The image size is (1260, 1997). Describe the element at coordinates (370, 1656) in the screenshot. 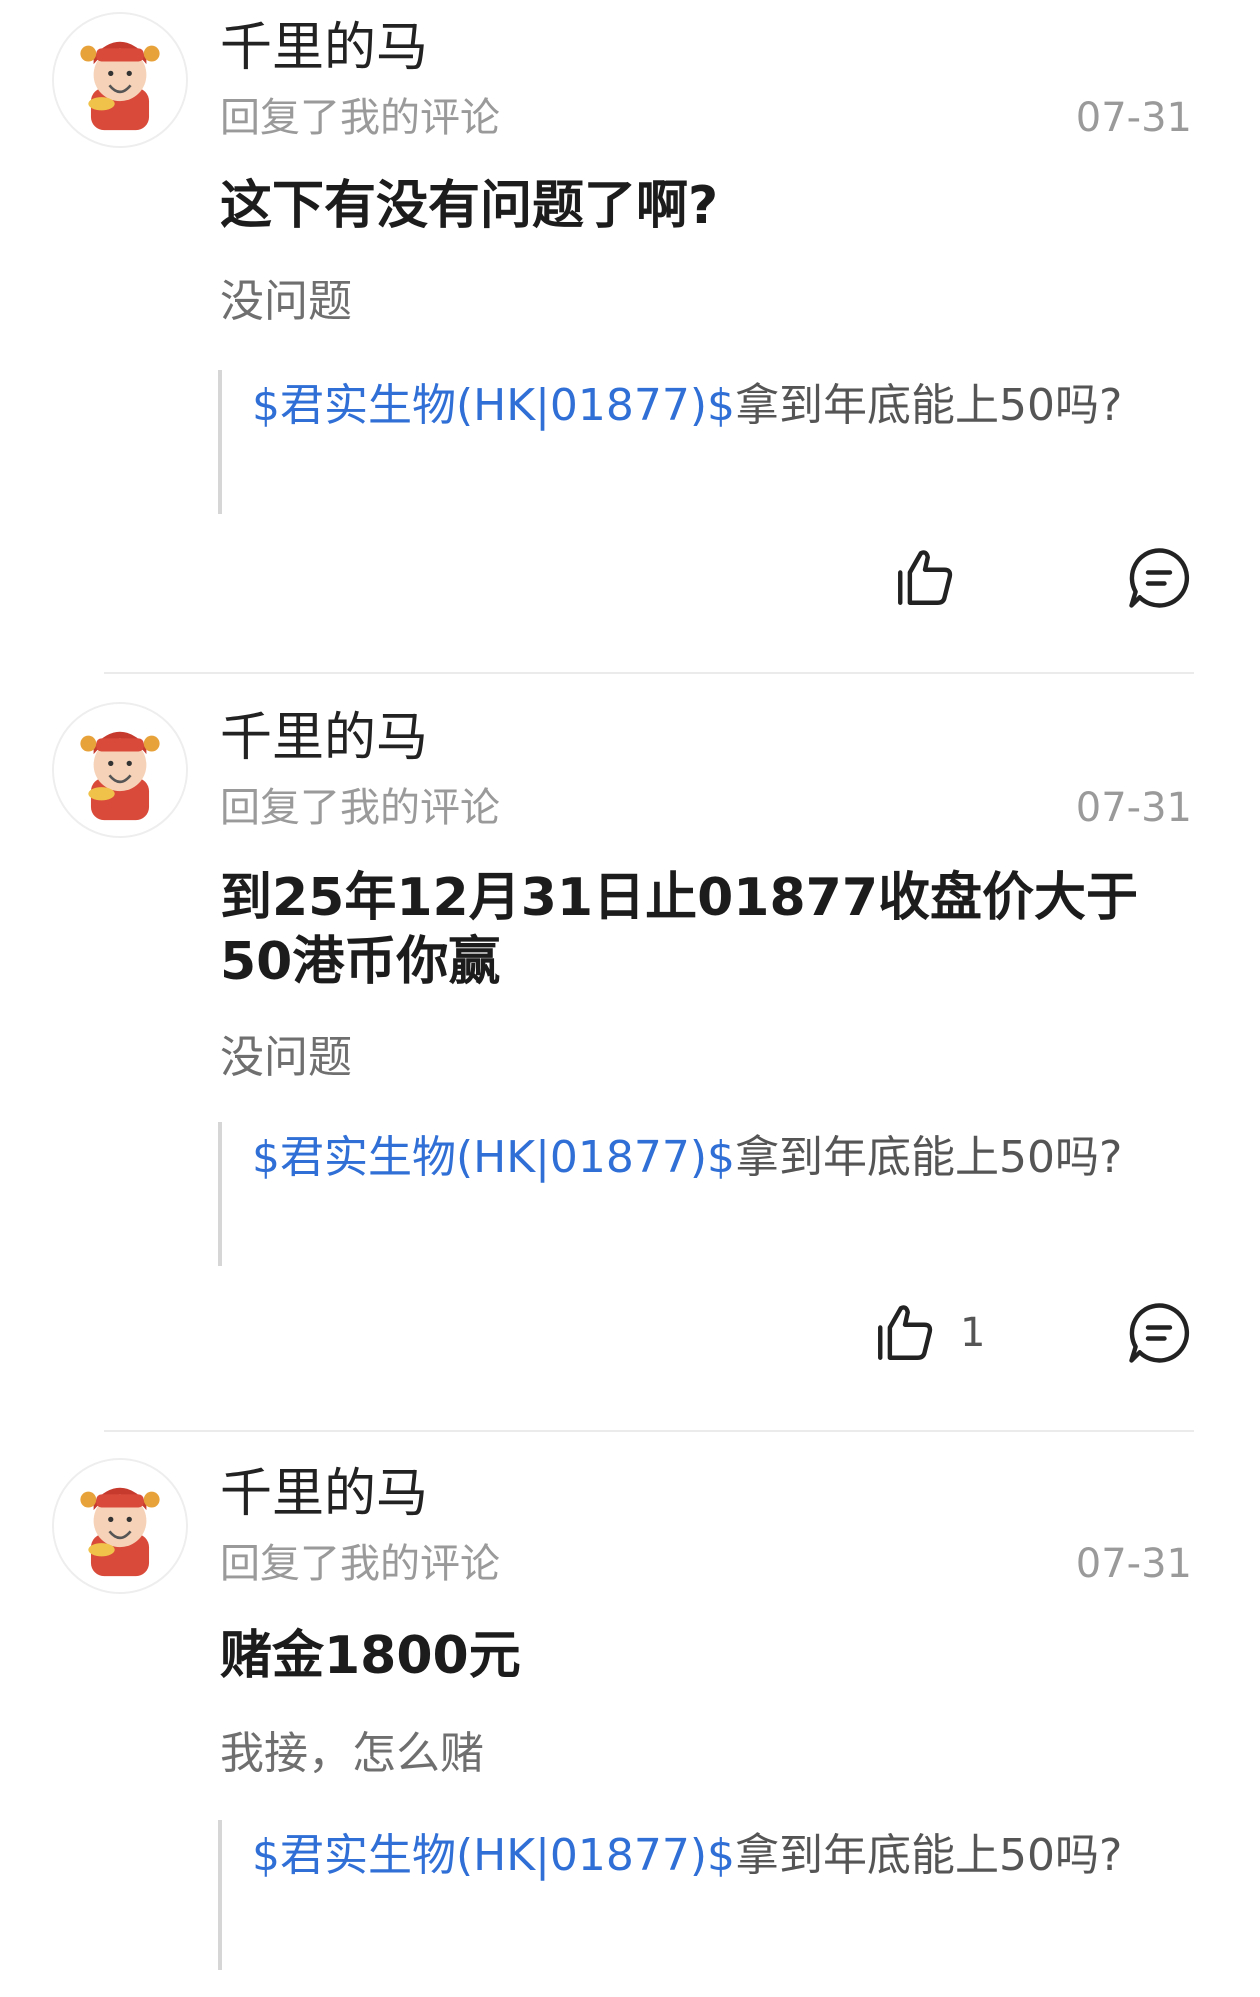

I see `comment-text: 赌金1800元` at that location.